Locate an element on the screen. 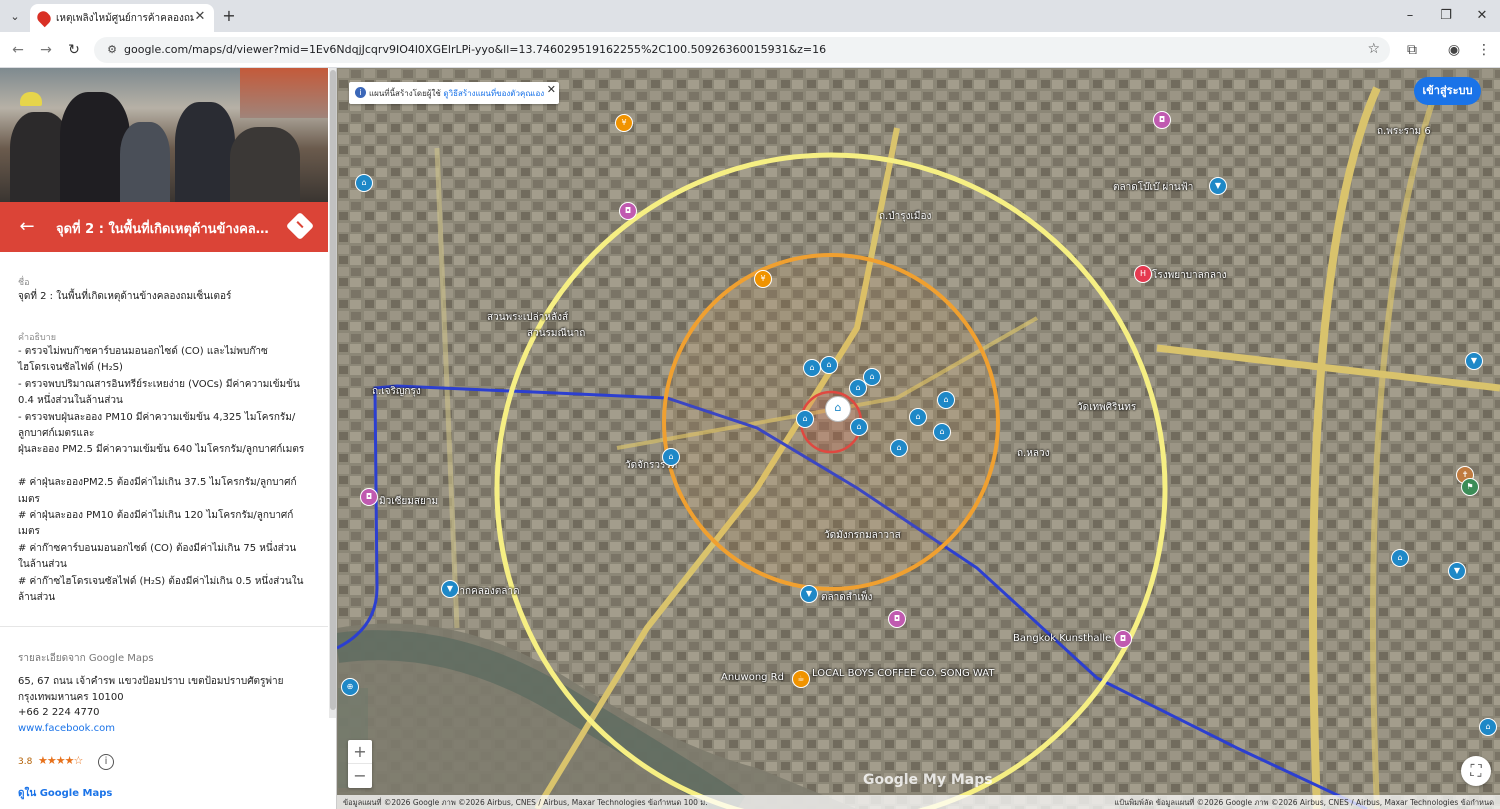  more-menu-icon: ⋮ is located at coordinates (1484, 50).